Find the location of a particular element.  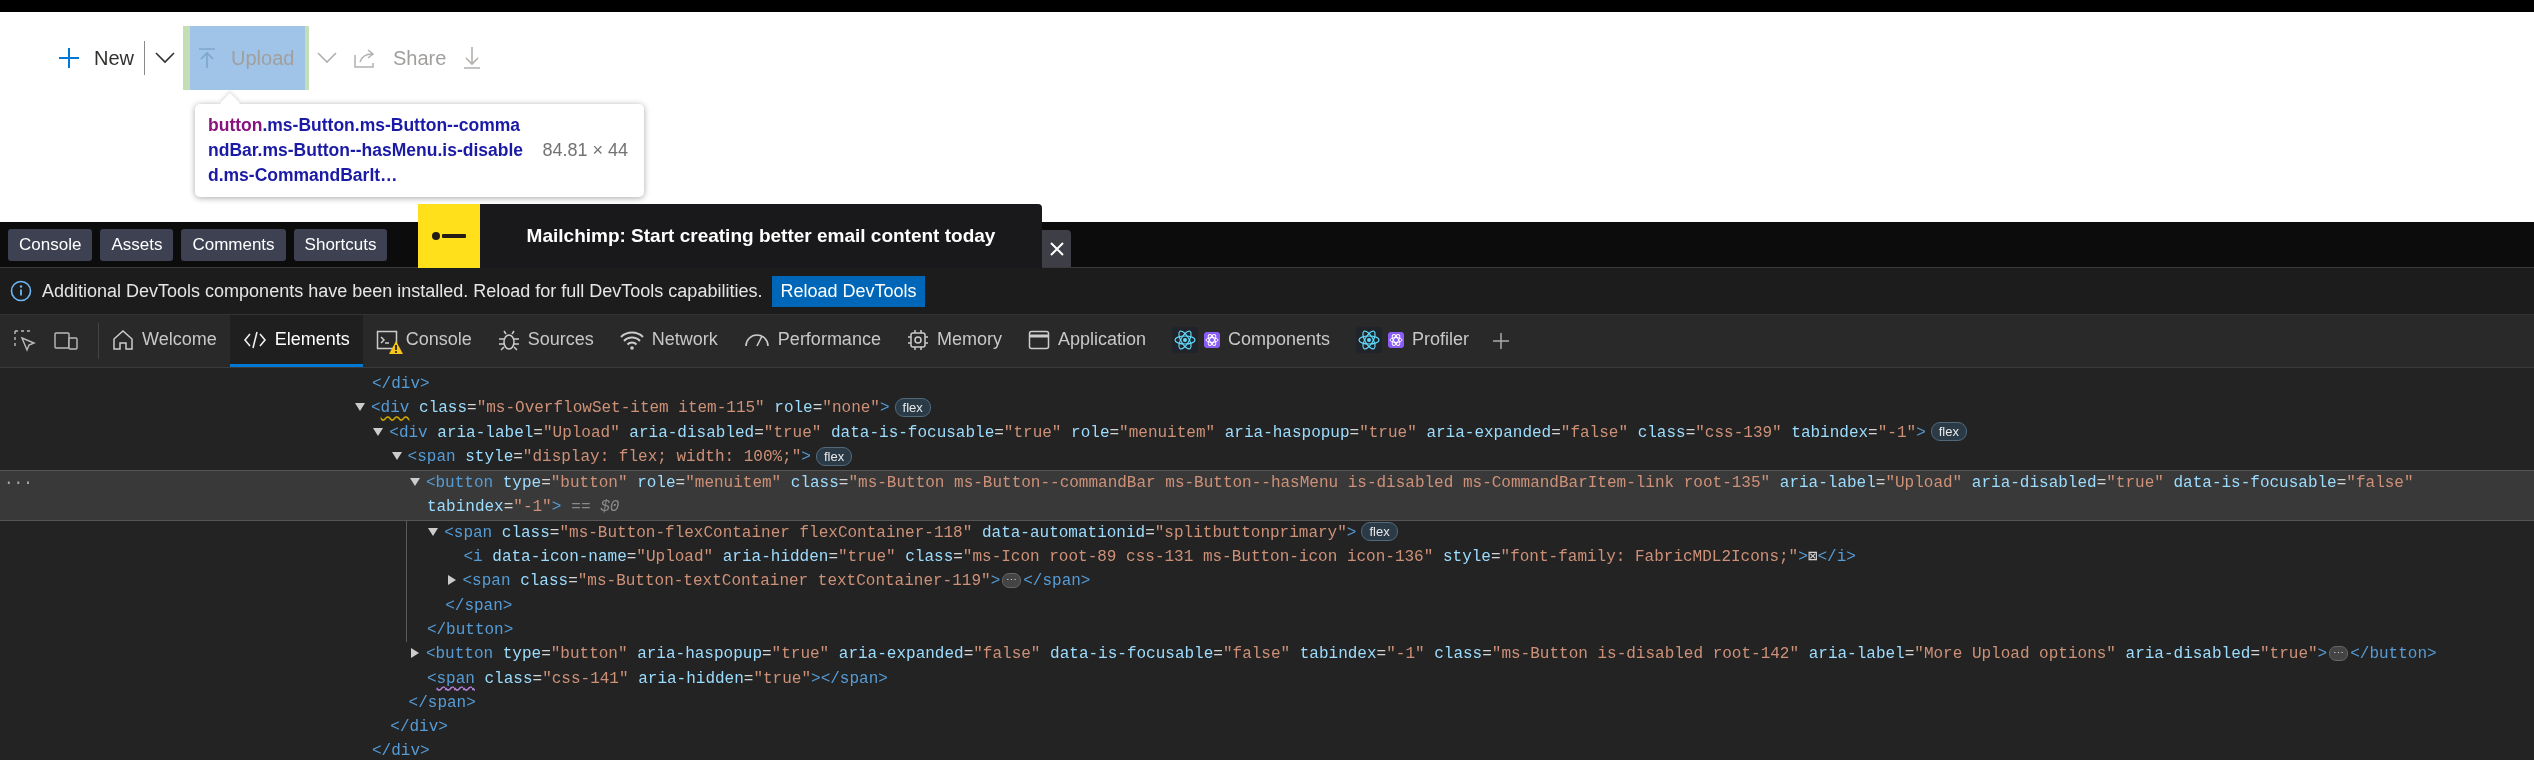

device-button is located at coordinates (66, 341).